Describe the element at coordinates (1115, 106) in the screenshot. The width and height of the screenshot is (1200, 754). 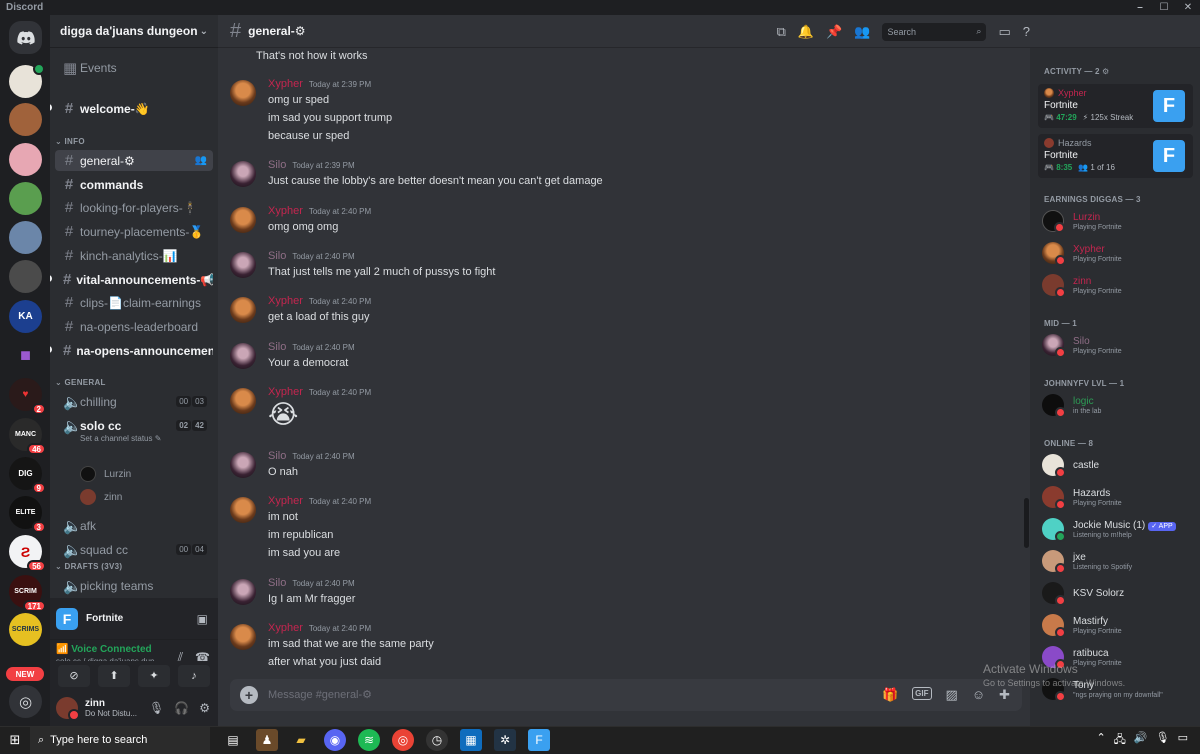
I see `activity-card: Xypher Fortnite 🎮 47:29 ⚡ 125x Streak F` at that location.